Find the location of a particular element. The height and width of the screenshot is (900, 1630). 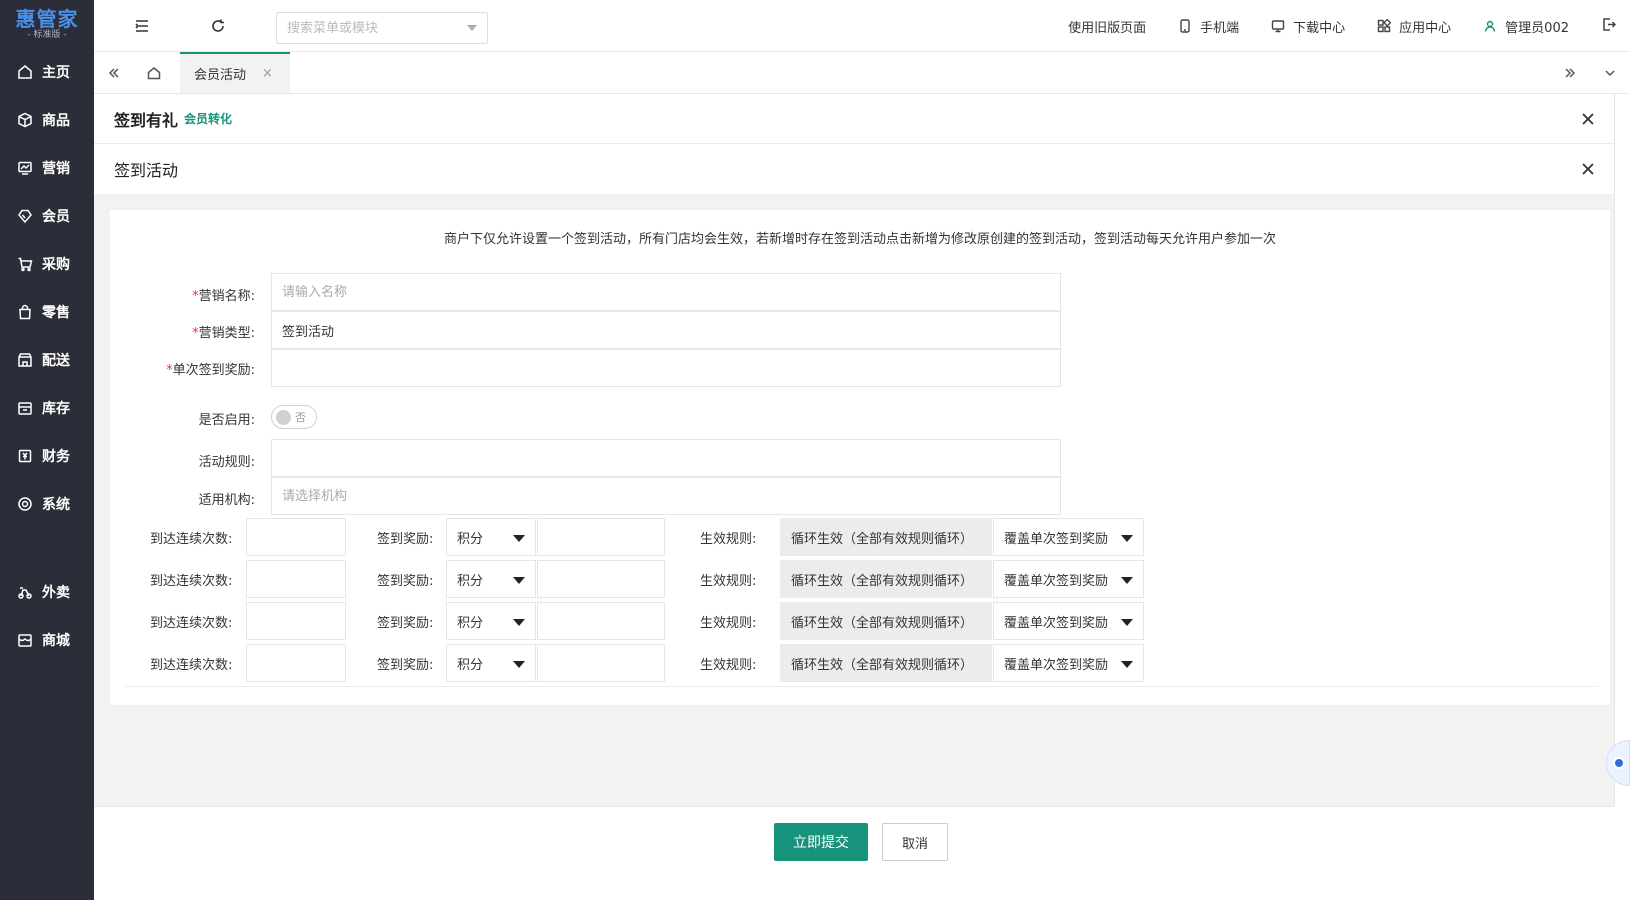

sidebar-item-takeout: 外卖 is located at coordinates (47, 592).